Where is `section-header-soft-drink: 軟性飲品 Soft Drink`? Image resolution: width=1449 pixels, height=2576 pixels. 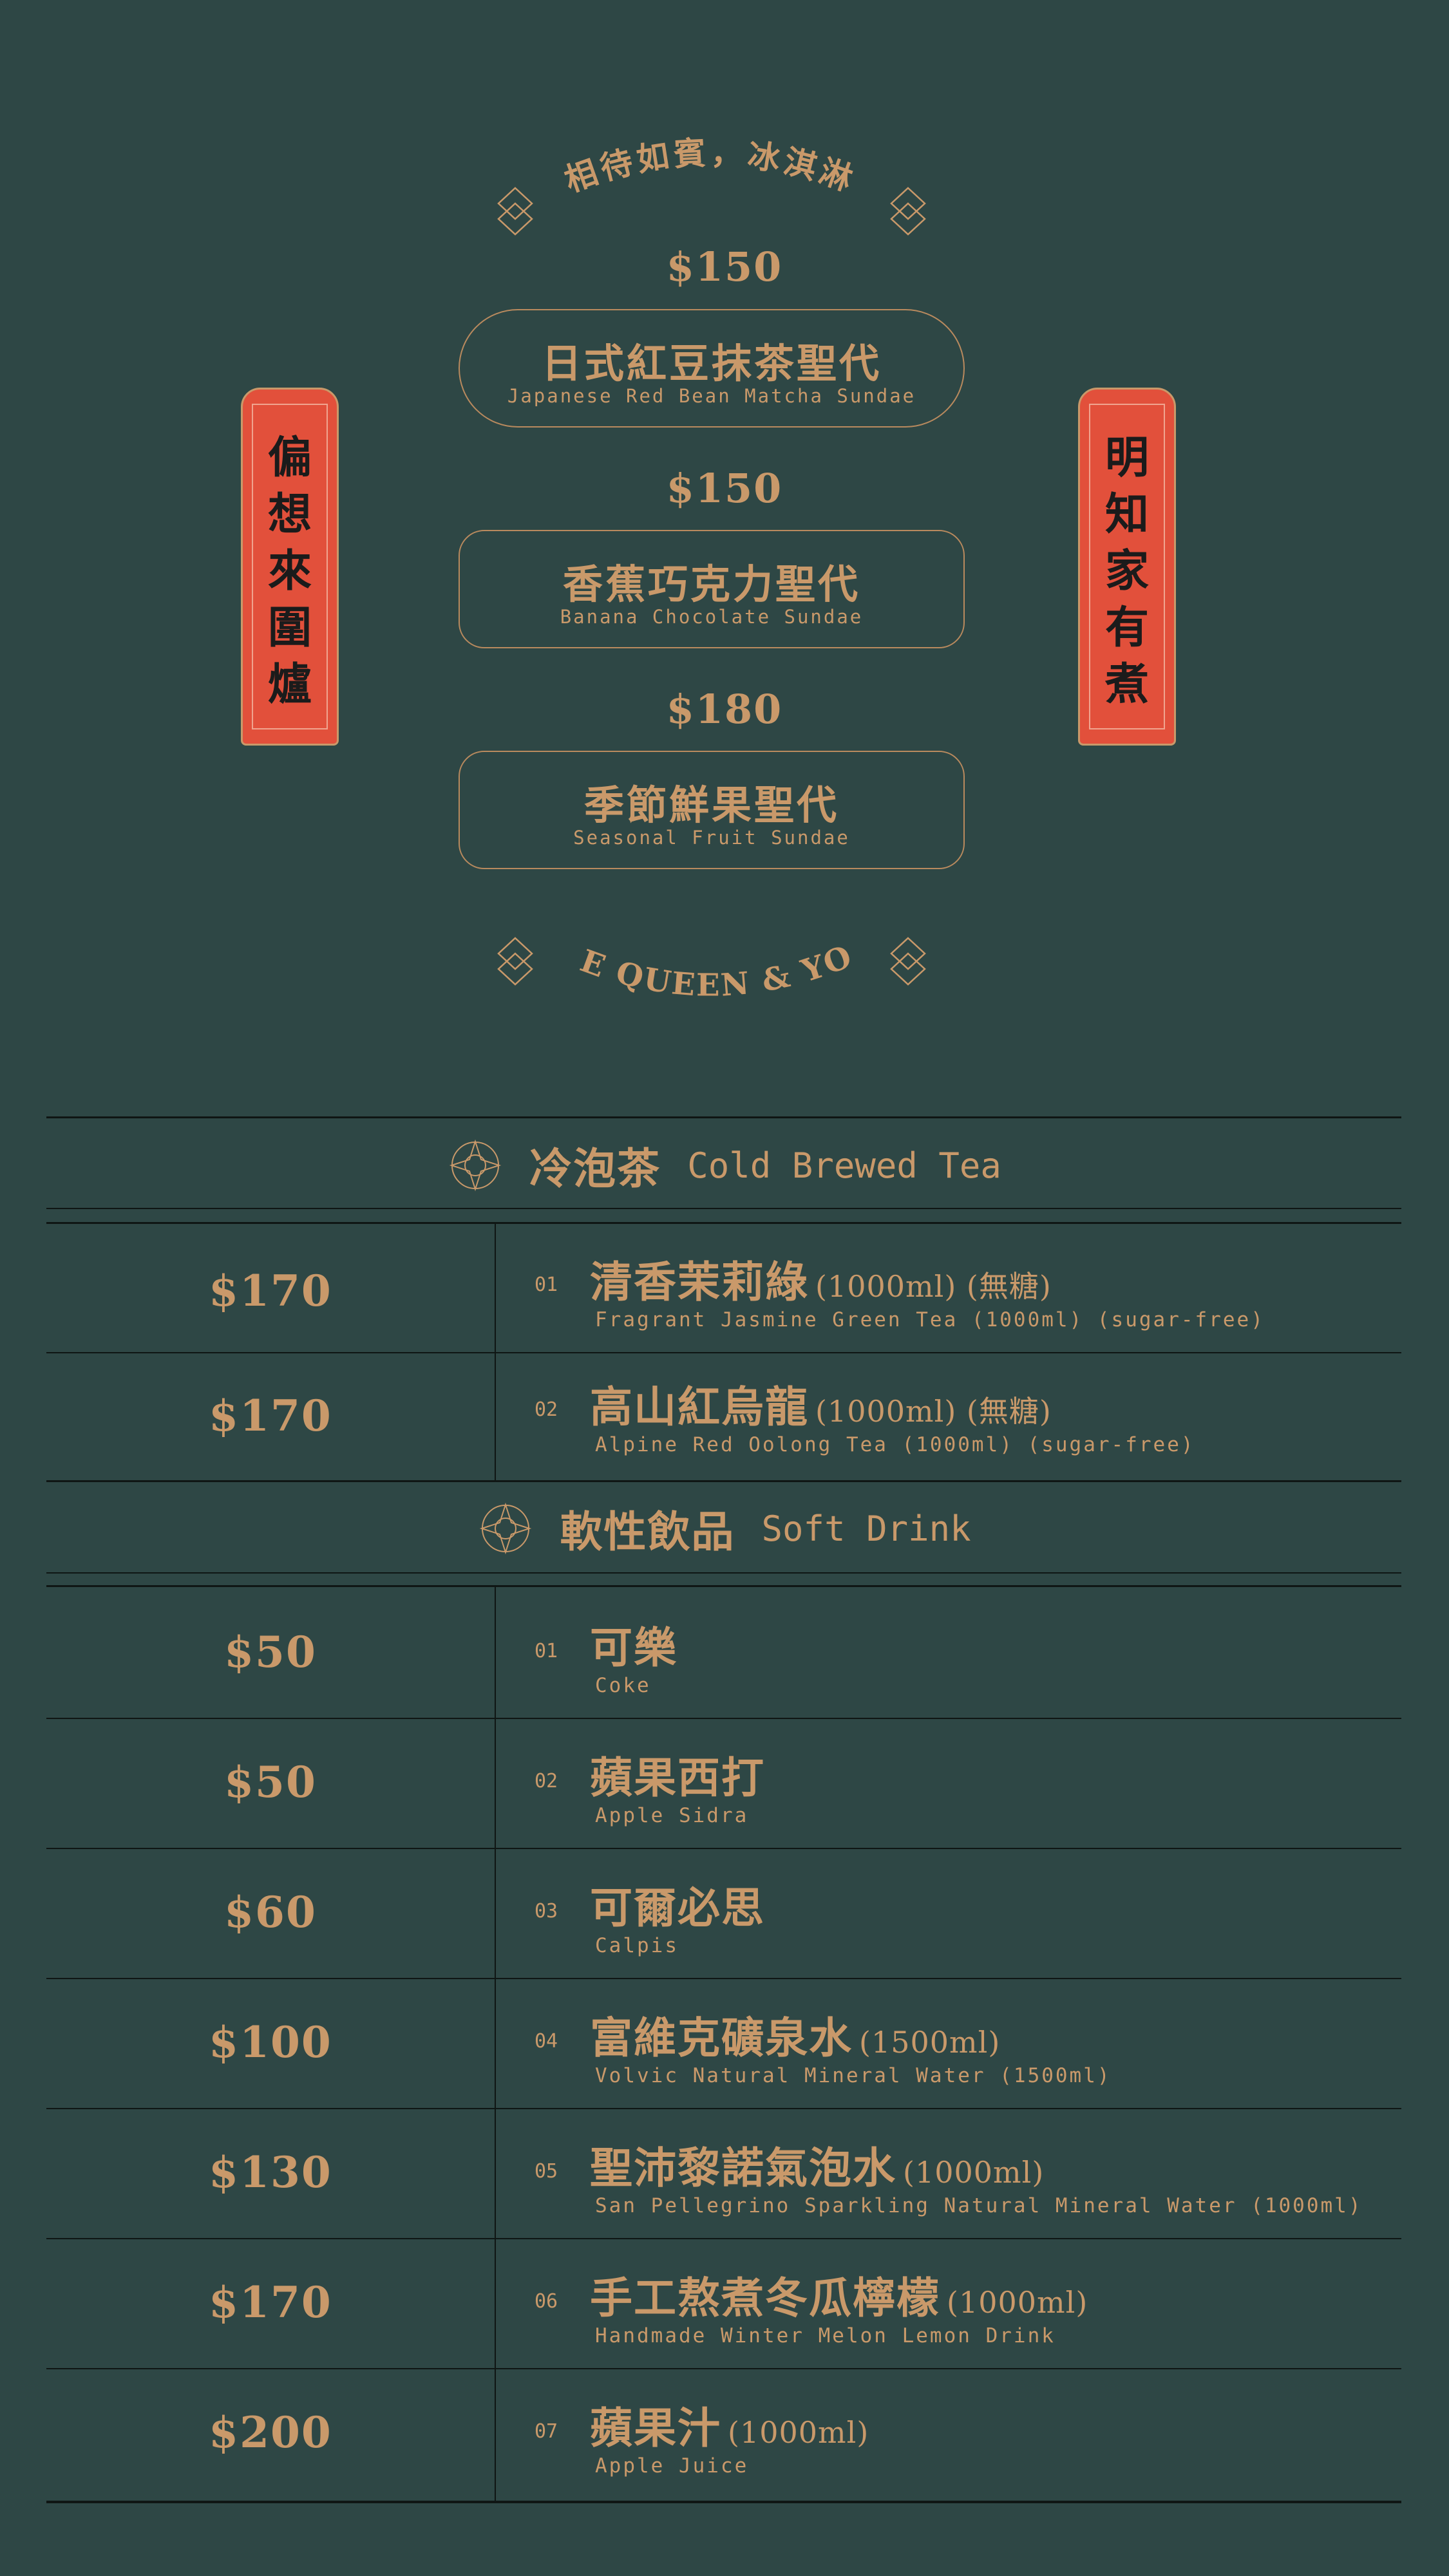 section-header-soft-drink: 軟性飲品 Soft Drink is located at coordinates (724, 1528).